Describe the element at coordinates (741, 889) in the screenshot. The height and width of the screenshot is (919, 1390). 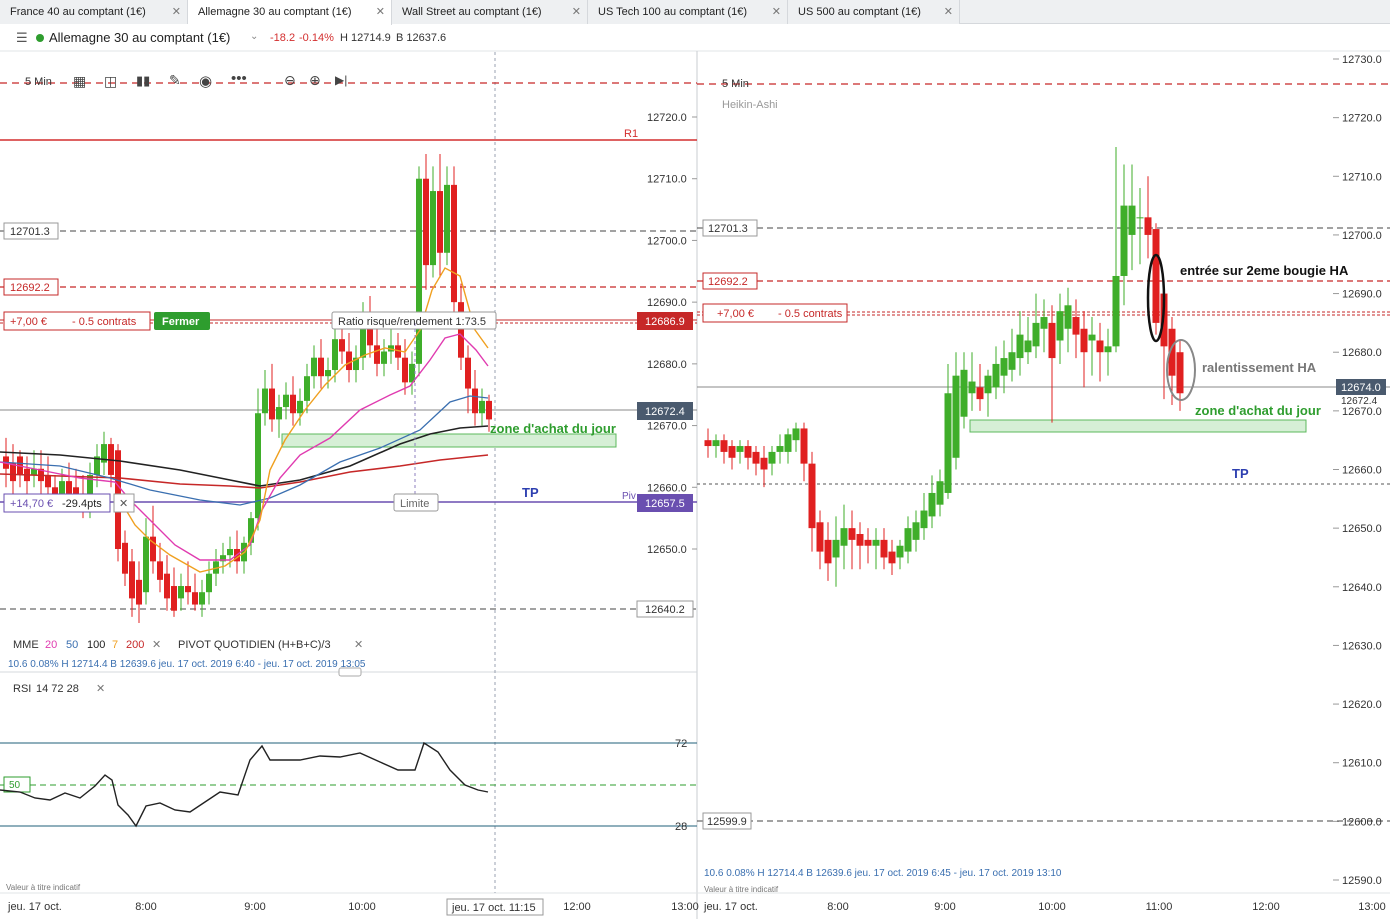
I see `disclaimer-label: Valeur à titre indicatif` at that location.